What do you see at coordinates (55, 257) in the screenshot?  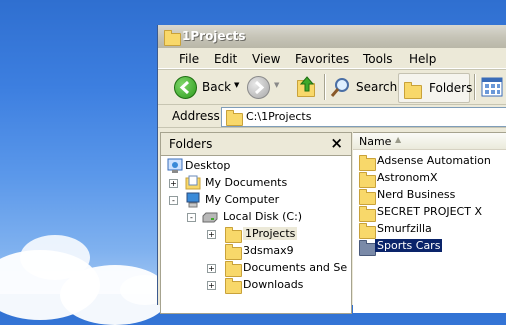 I see `cloud` at bounding box center [55, 257].